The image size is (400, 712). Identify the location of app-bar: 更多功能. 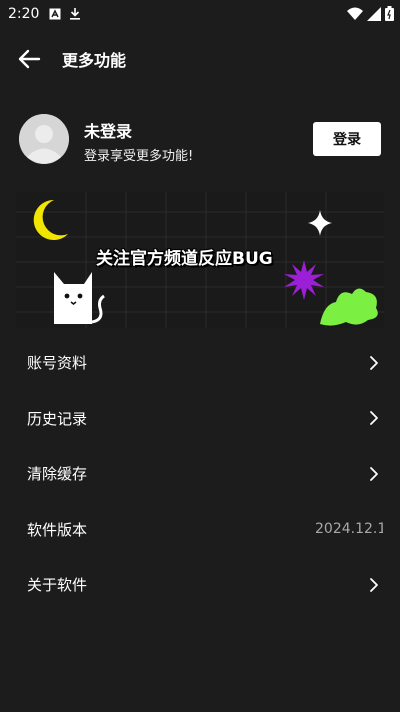
(200, 59).